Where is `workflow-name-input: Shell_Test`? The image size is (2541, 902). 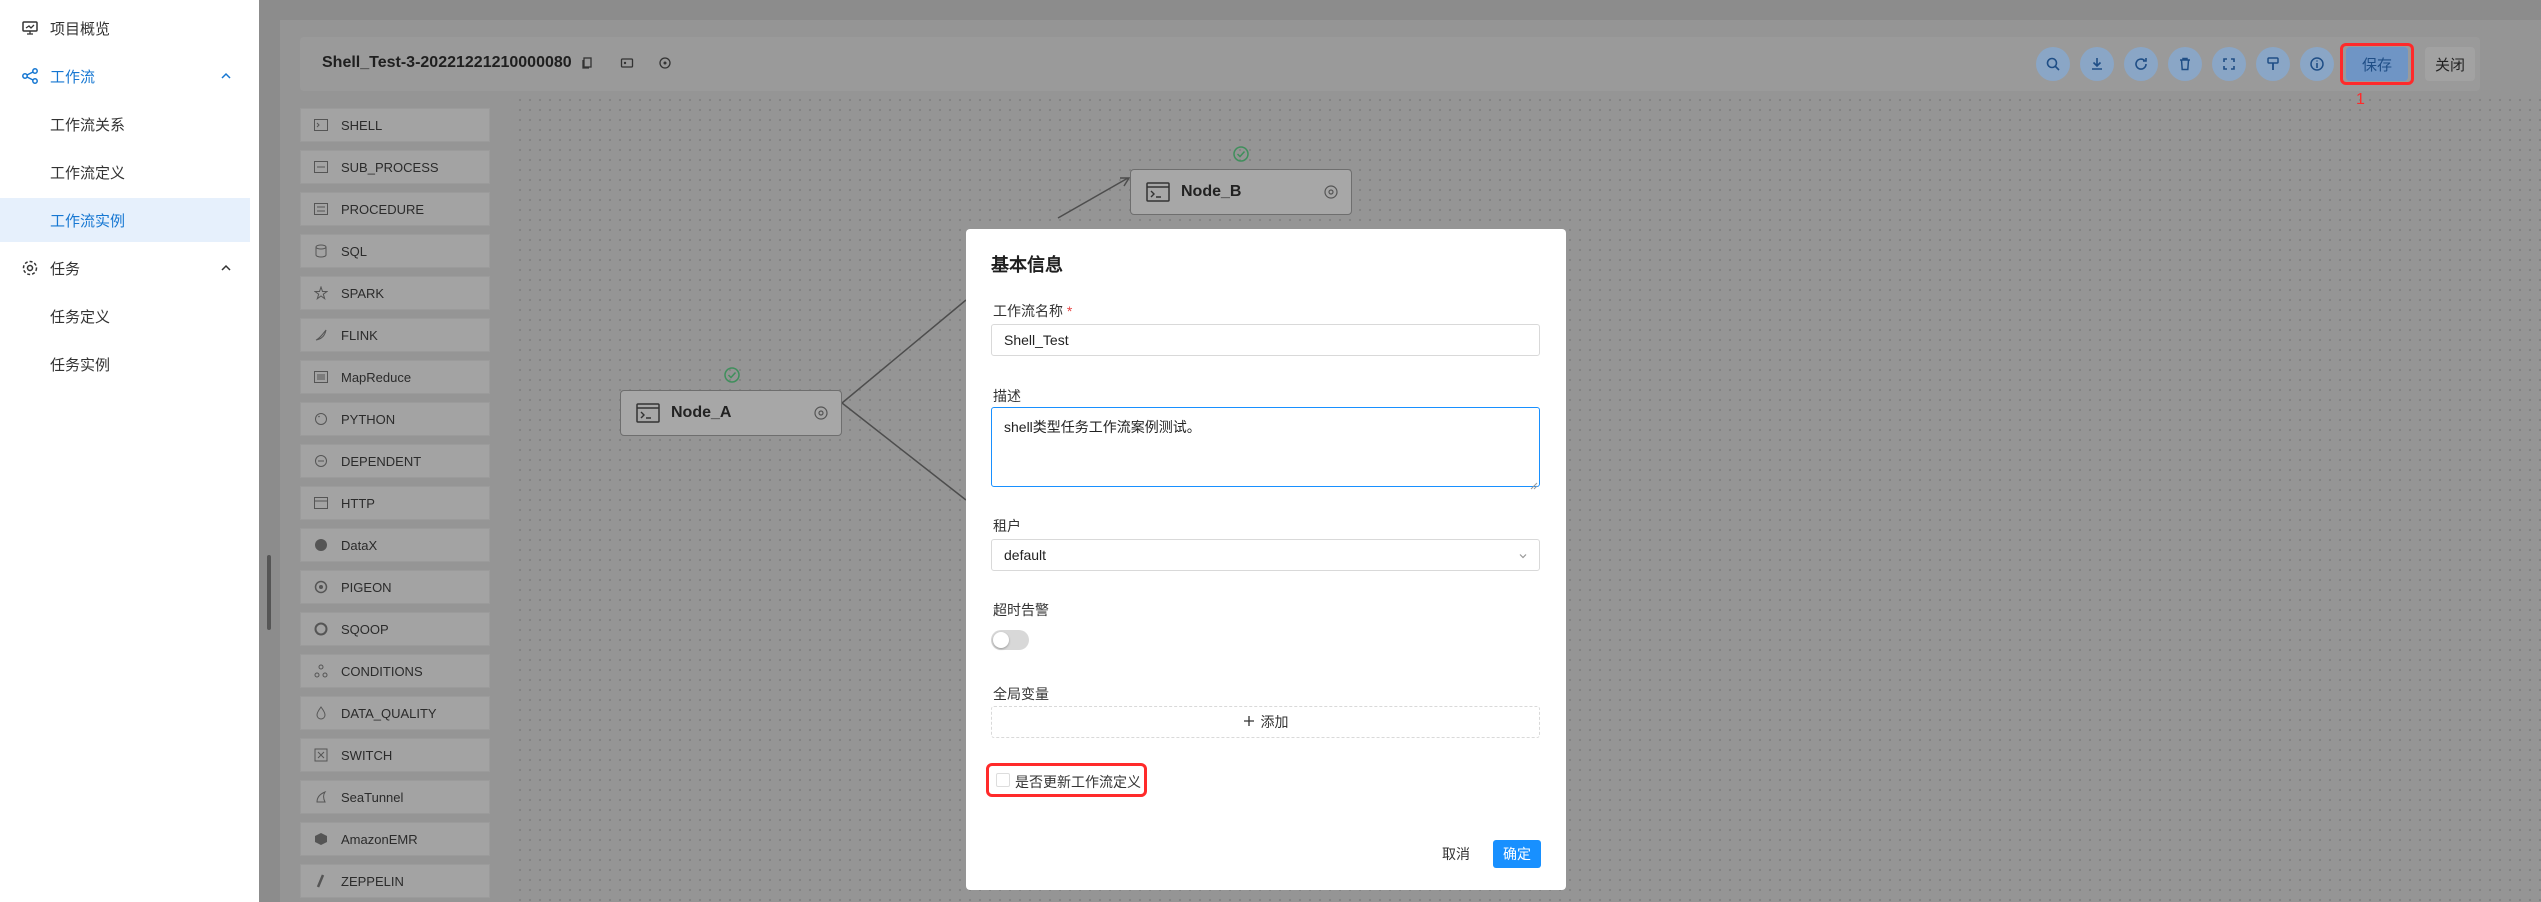 workflow-name-input: Shell_Test is located at coordinates (1265, 340).